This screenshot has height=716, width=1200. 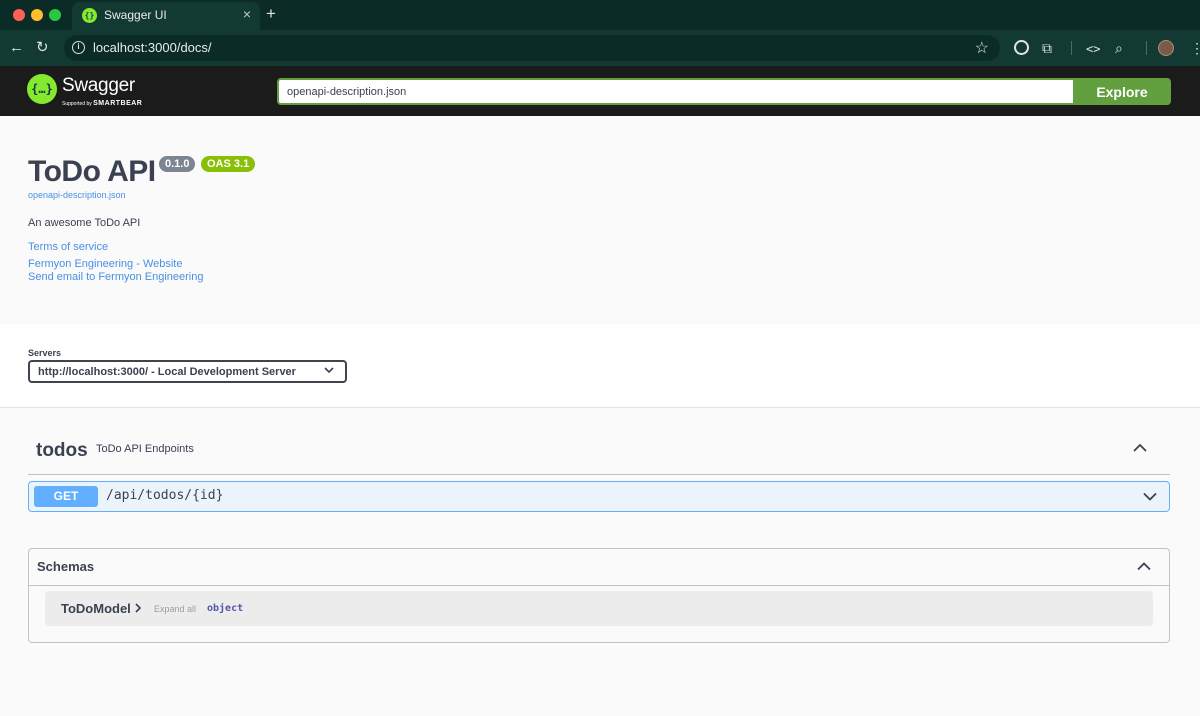 What do you see at coordinates (1119, 48) in the screenshot?
I see `page-search-icon: ⌕` at bounding box center [1119, 48].